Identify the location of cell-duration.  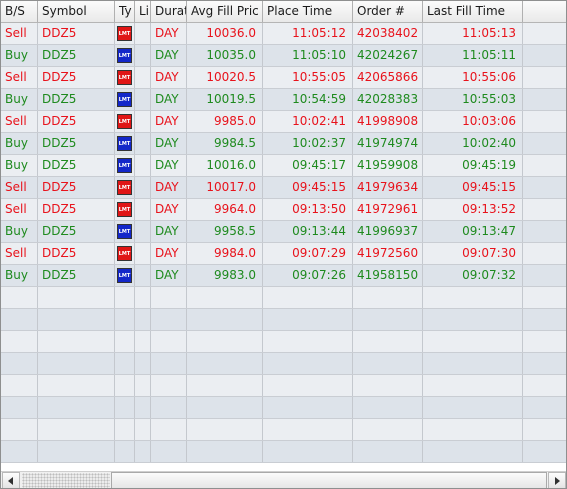
(169, 451).